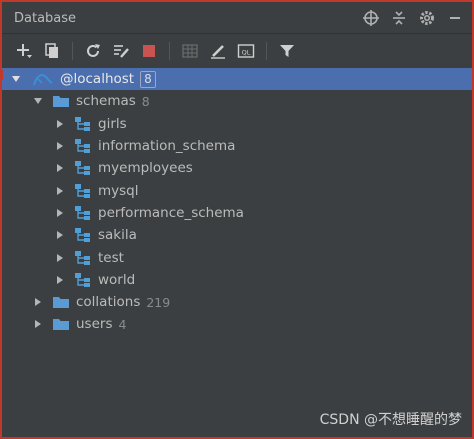 This screenshot has width=474, height=439. What do you see at coordinates (287, 51) in the screenshot?
I see `filter-icon` at bounding box center [287, 51].